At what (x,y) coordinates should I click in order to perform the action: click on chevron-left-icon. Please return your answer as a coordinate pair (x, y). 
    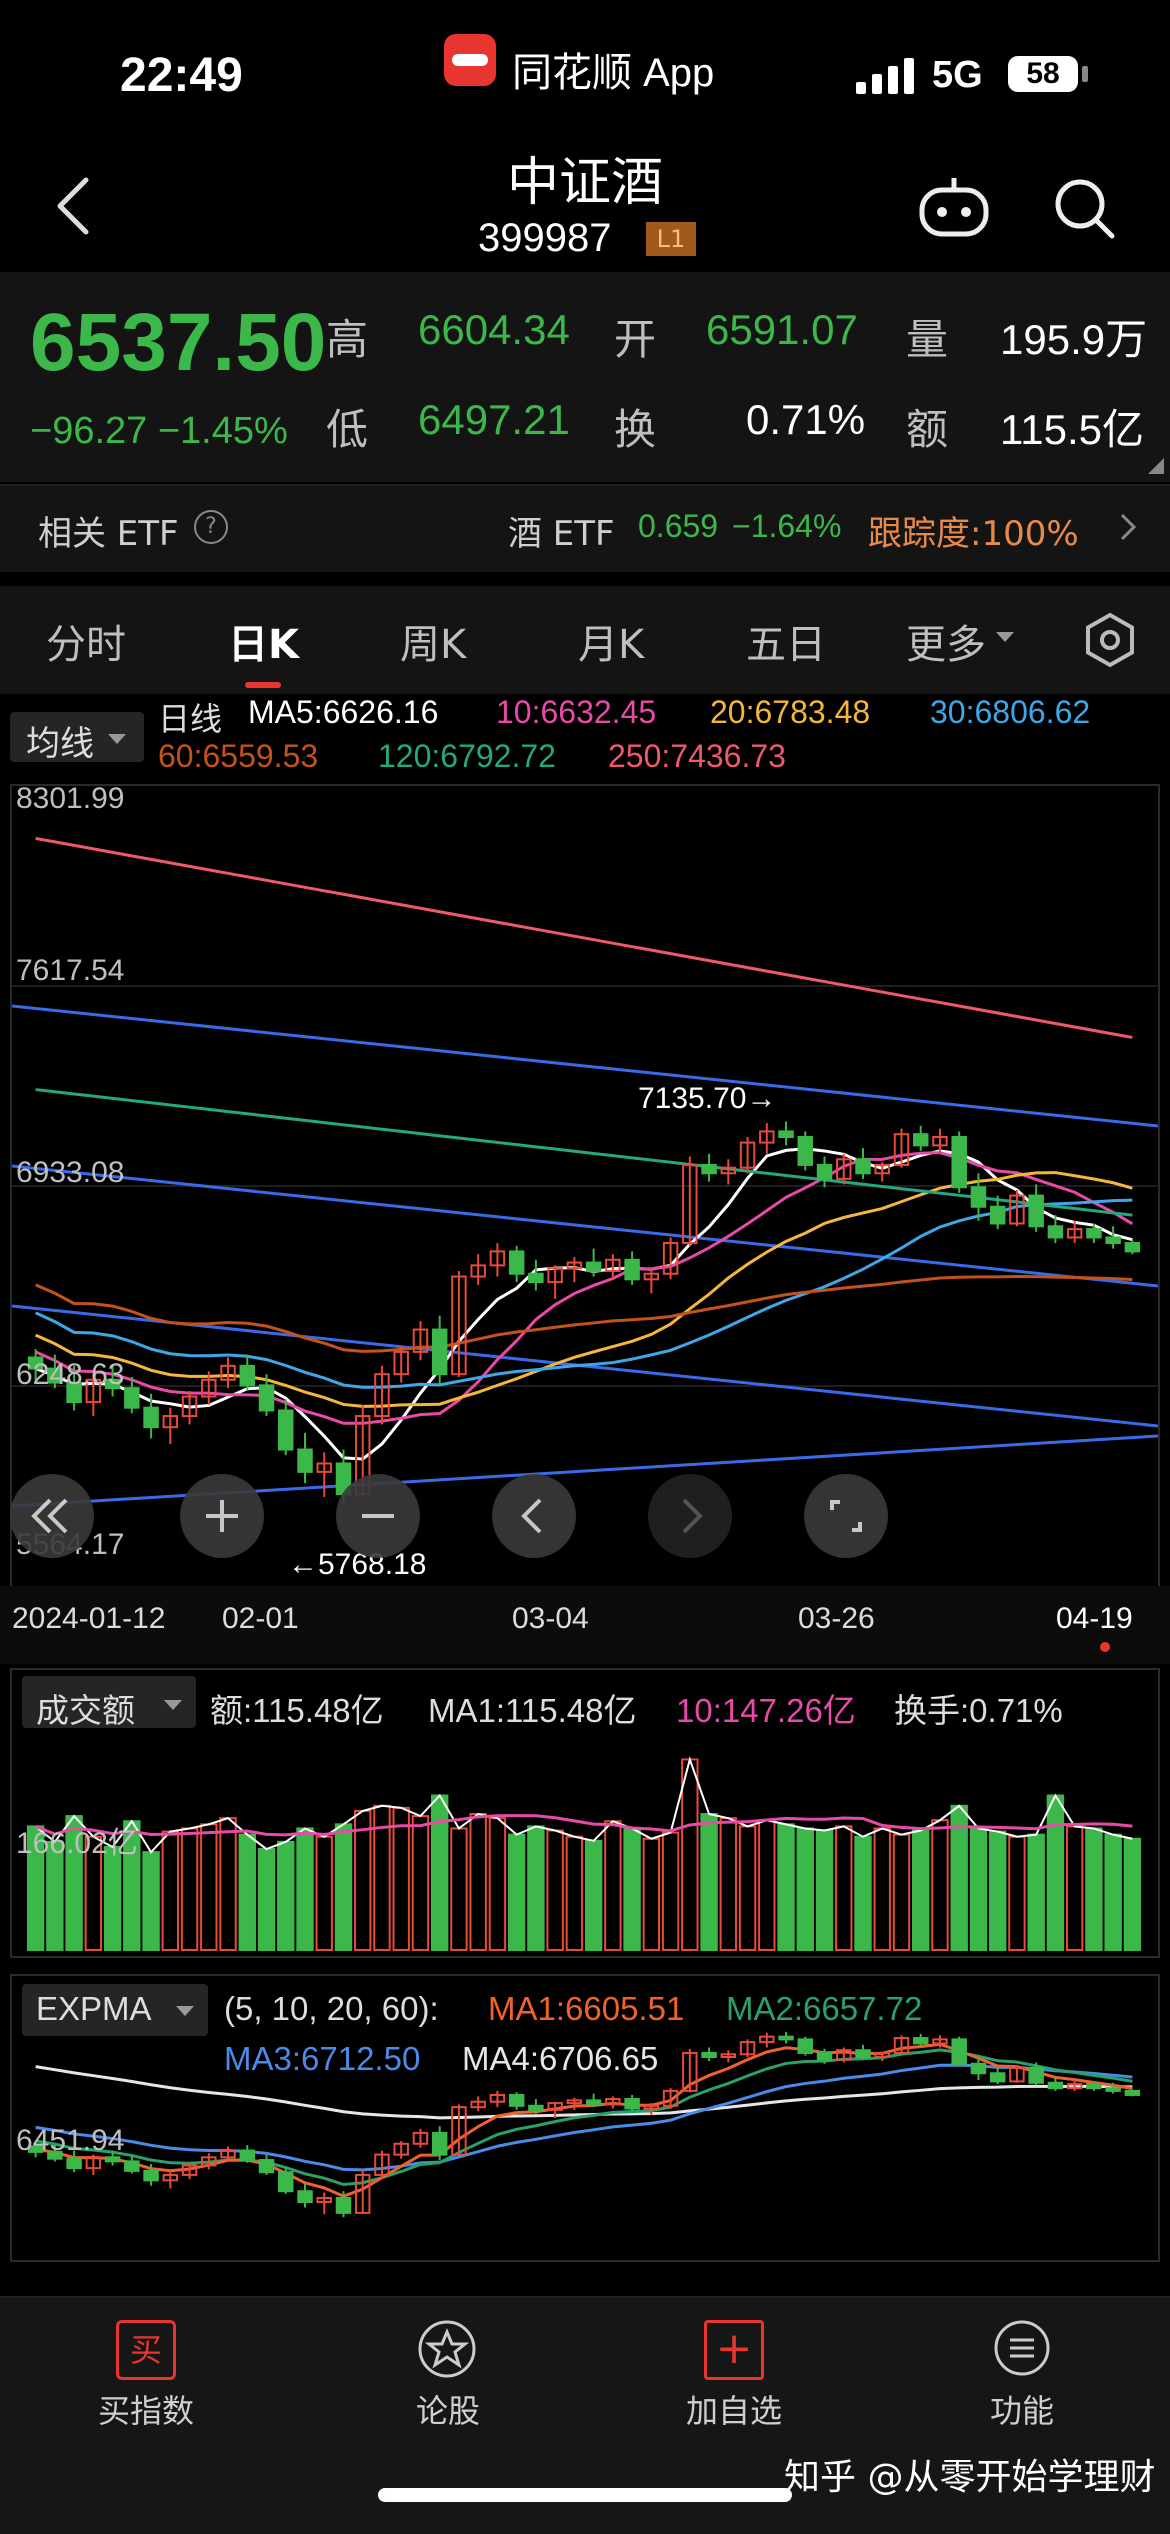
    Looking at the image, I should click on (531, 1516).